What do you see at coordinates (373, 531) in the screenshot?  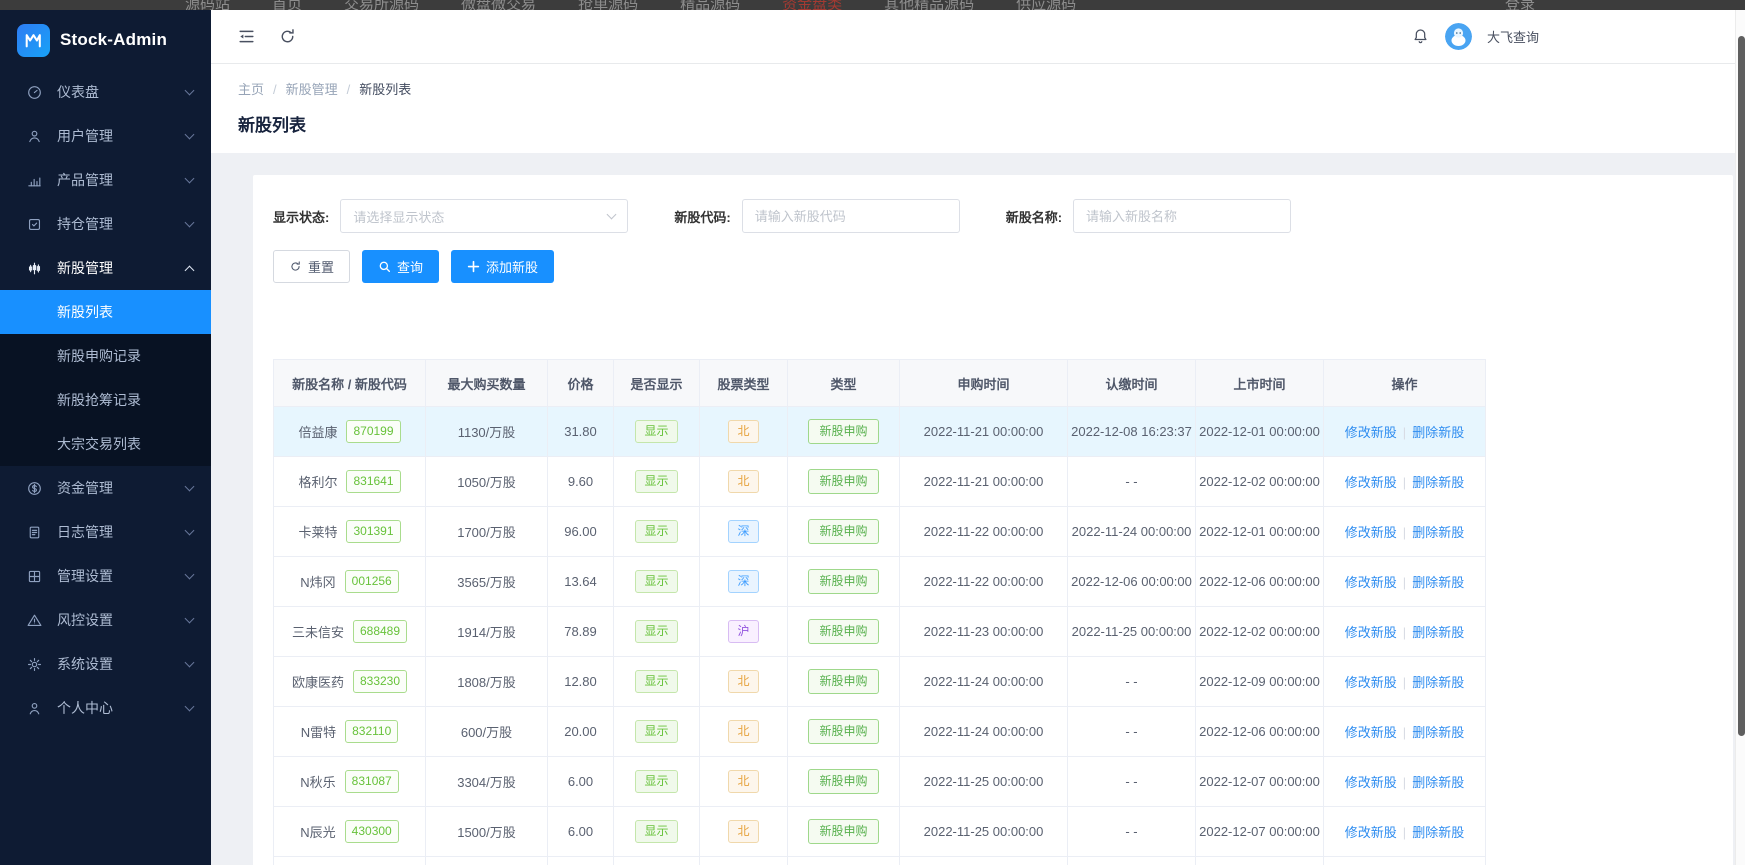 I see `stock-code-badge: 301391` at bounding box center [373, 531].